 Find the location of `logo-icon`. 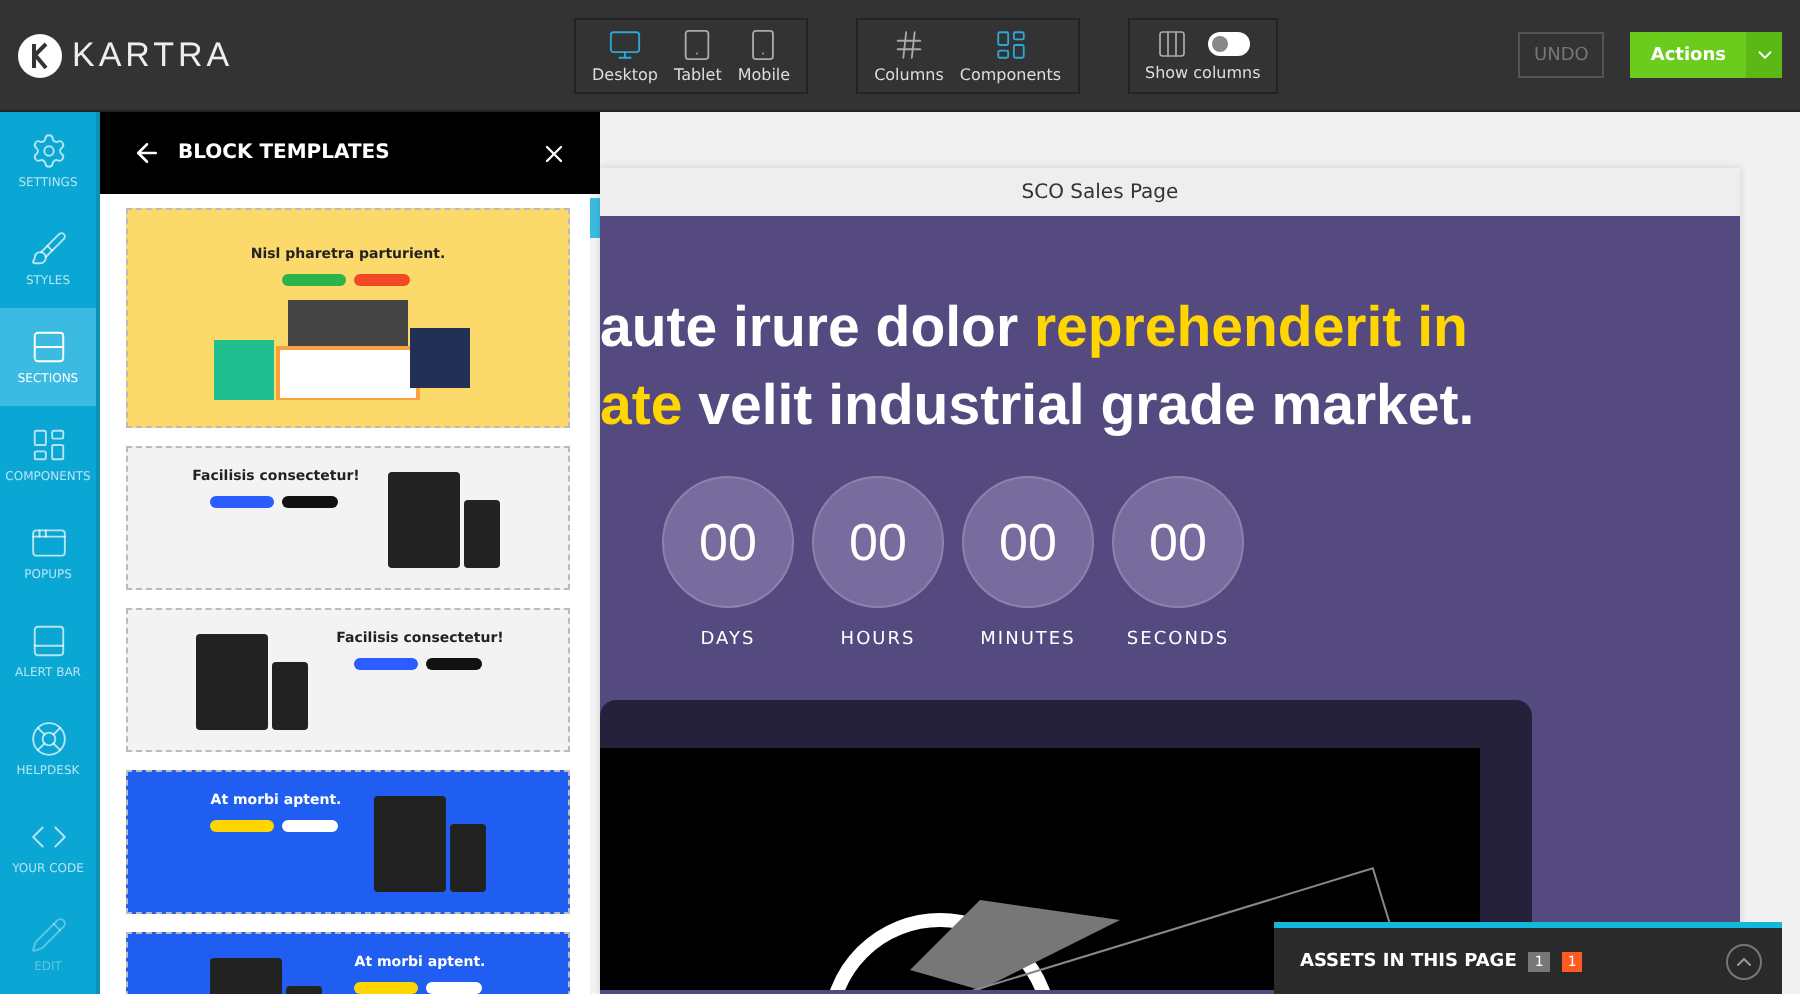

logo-icon is located at coordinates (40, 55).